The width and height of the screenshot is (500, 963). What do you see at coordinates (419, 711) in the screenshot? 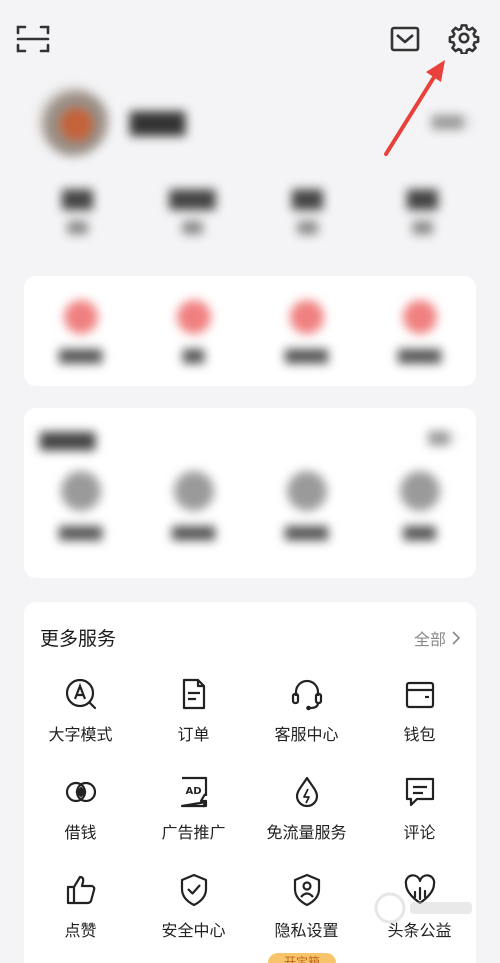
I see `service-wallet: 钱包` at bounding box center [419, 711].